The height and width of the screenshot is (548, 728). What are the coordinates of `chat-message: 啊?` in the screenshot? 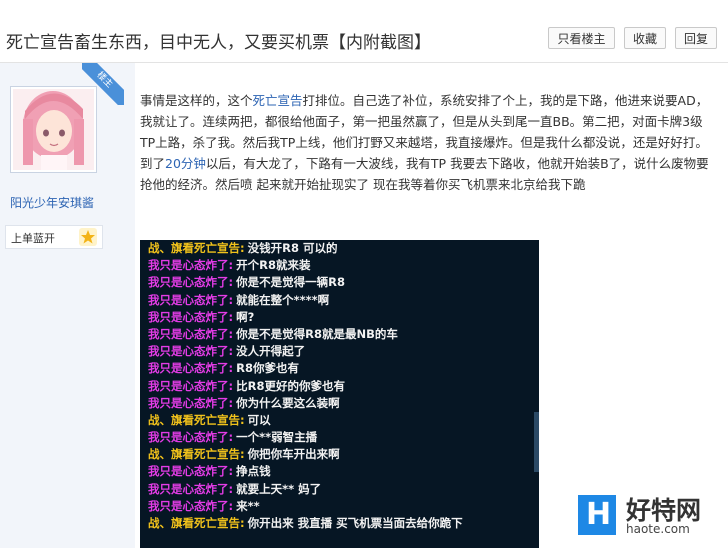 It's located at (245, 316).